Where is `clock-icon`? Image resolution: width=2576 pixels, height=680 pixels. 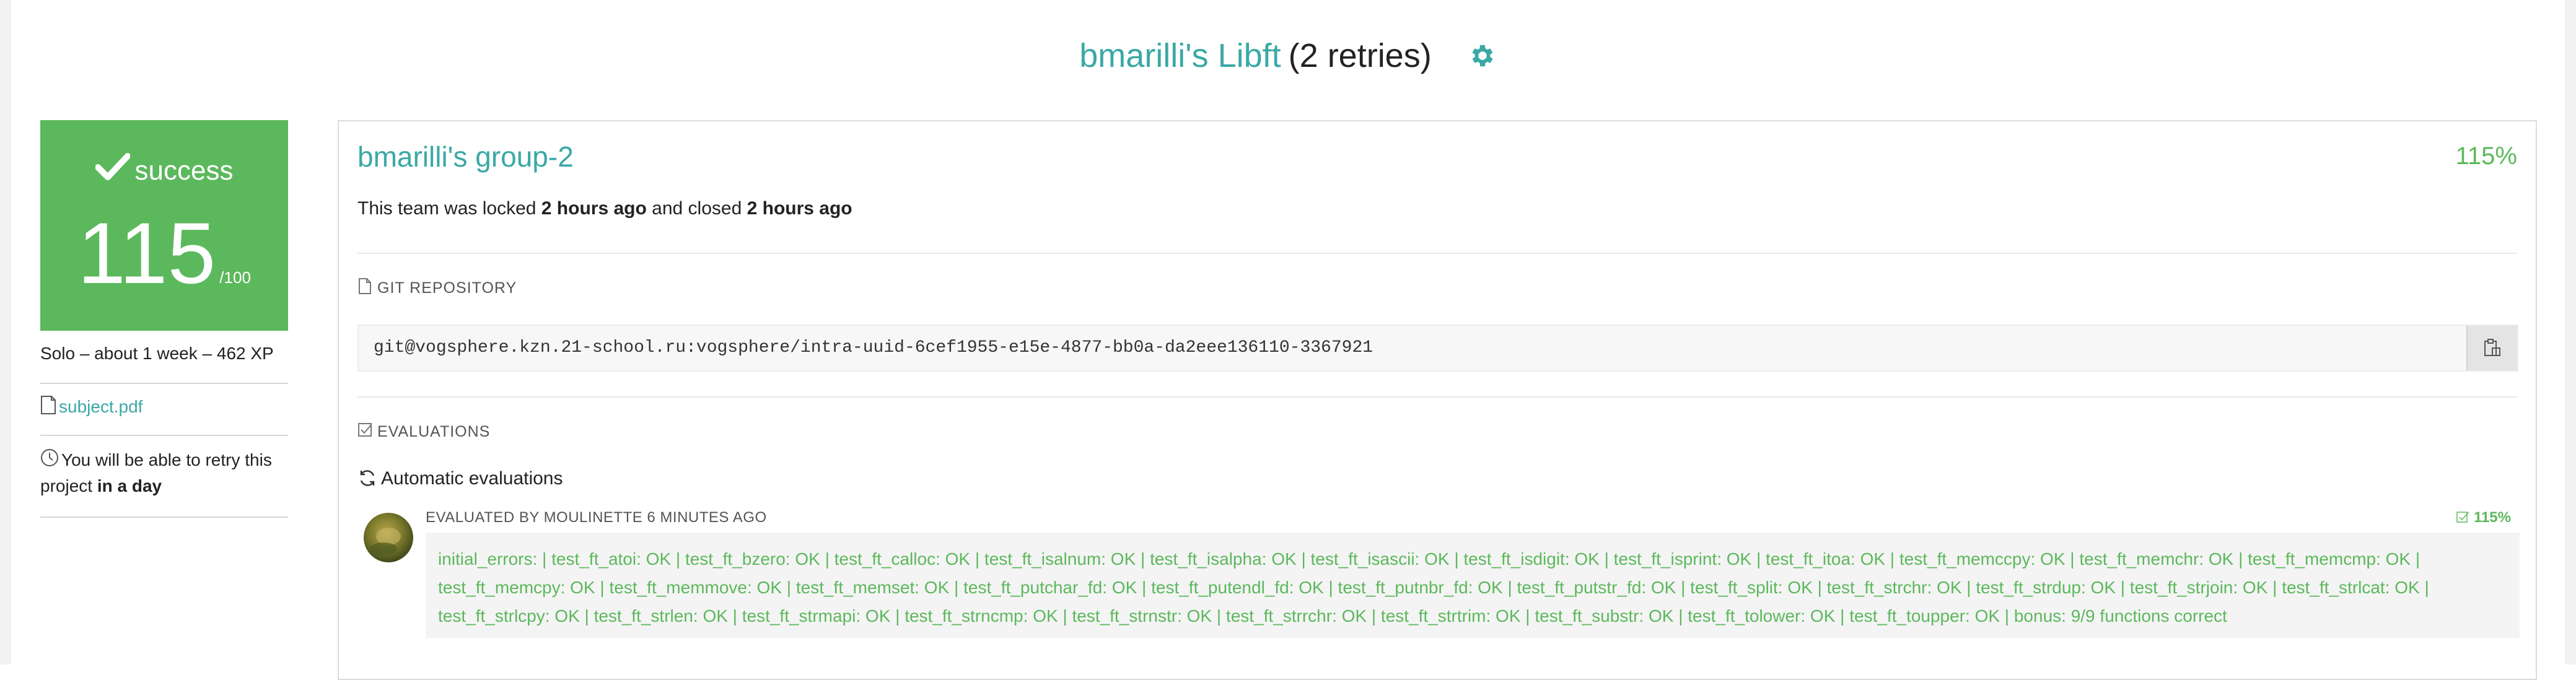 clock-icon is located at coordinates (49, 457).